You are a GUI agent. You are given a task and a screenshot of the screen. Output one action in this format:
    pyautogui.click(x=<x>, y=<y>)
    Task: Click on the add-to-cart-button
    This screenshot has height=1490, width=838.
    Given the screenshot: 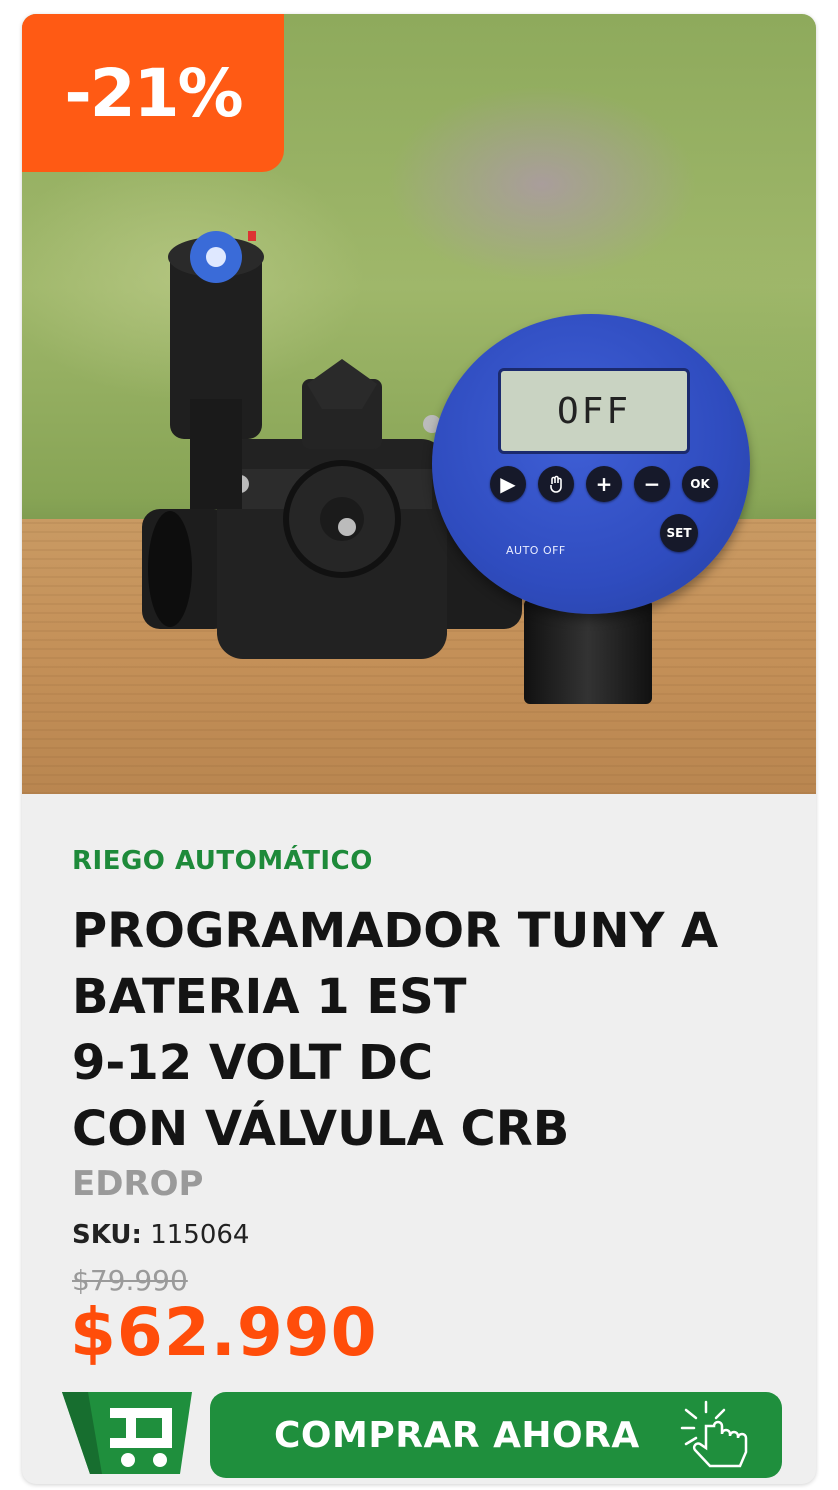 What is the action you would take?
    pyautogui.click(x=127, y=1433)
    